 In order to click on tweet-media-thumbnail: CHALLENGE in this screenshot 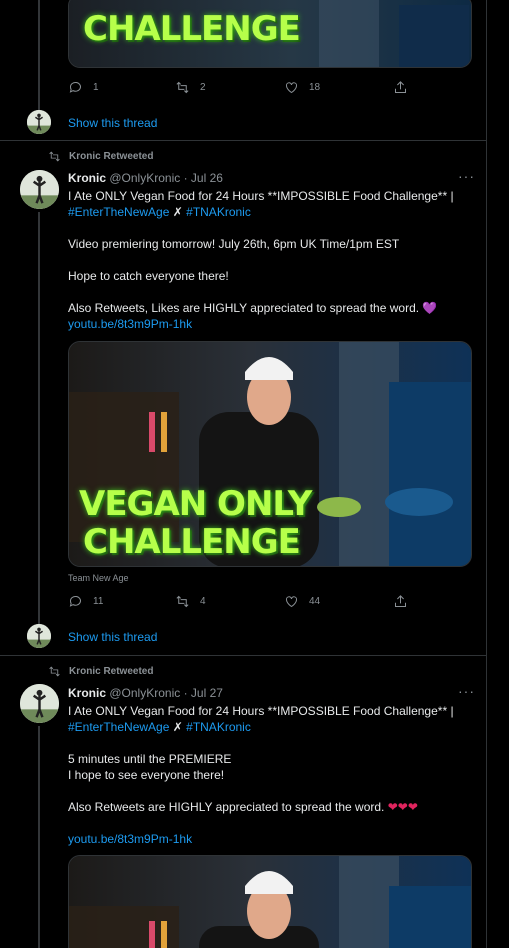, I will do `click(270, 34)`.